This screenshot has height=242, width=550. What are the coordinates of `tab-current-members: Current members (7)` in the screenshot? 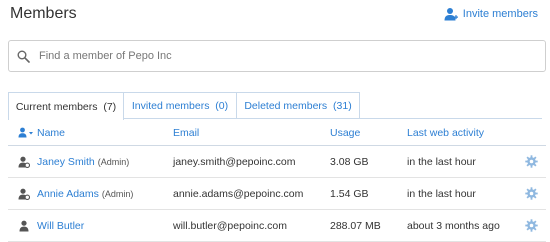 It's located at (66, 106).